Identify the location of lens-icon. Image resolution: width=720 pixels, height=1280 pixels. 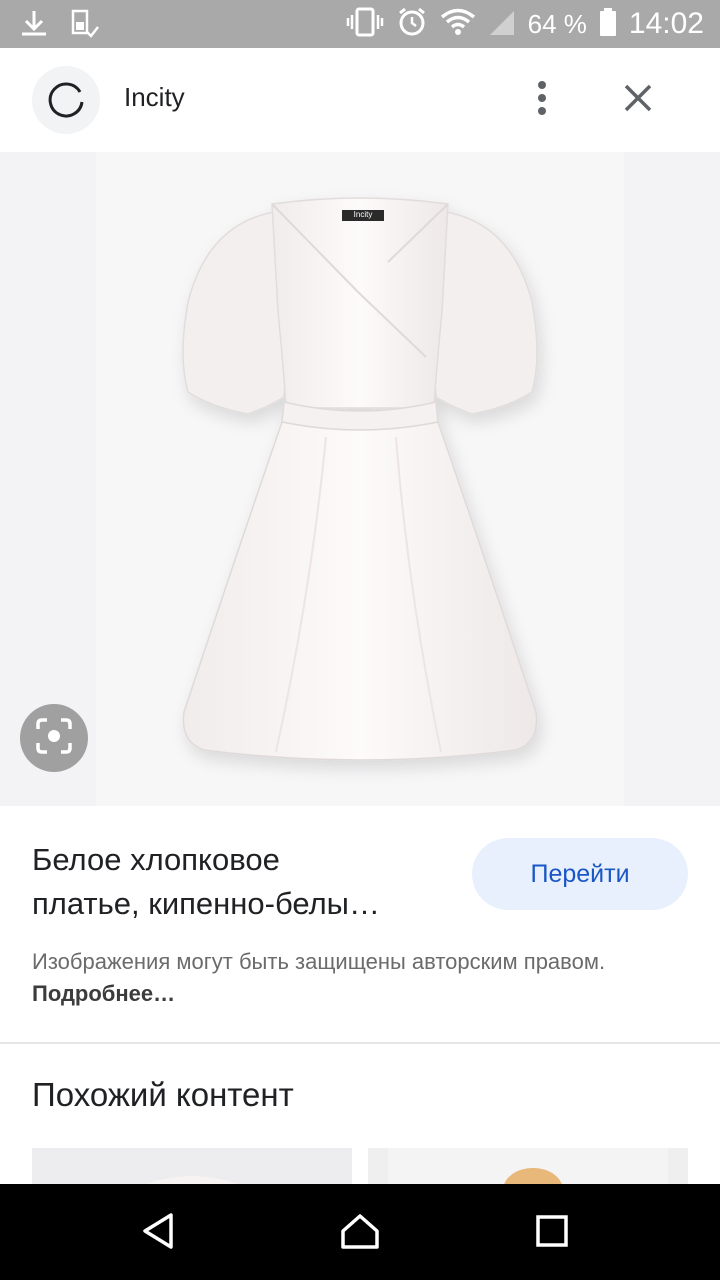
(54, 738).